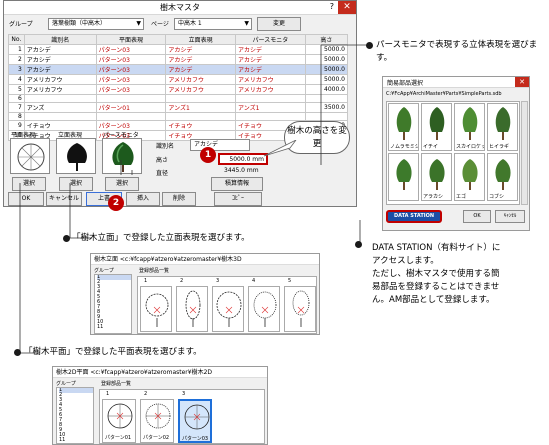  What do you see at coordinates (510, 216) in the screenshot?
I see `simple-parts-cancel-button: ｷｬﾝｾﾙ` at bounding box center [510, 216].